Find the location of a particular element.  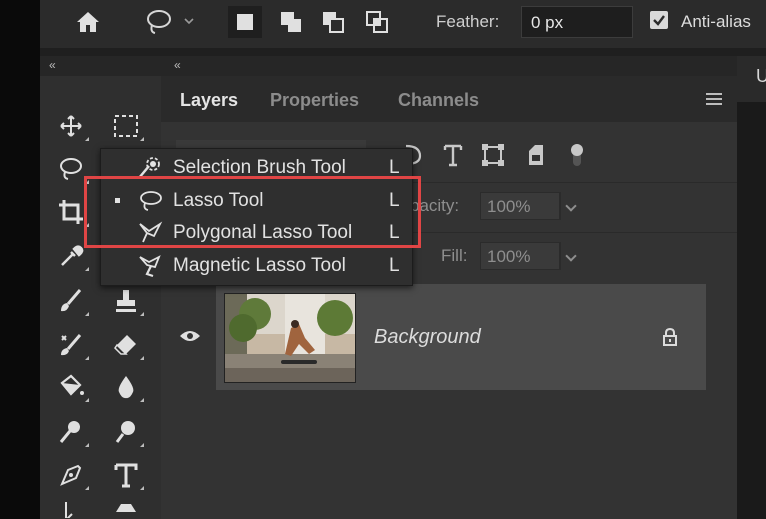

home-icon is located at coordinates (88, 22).